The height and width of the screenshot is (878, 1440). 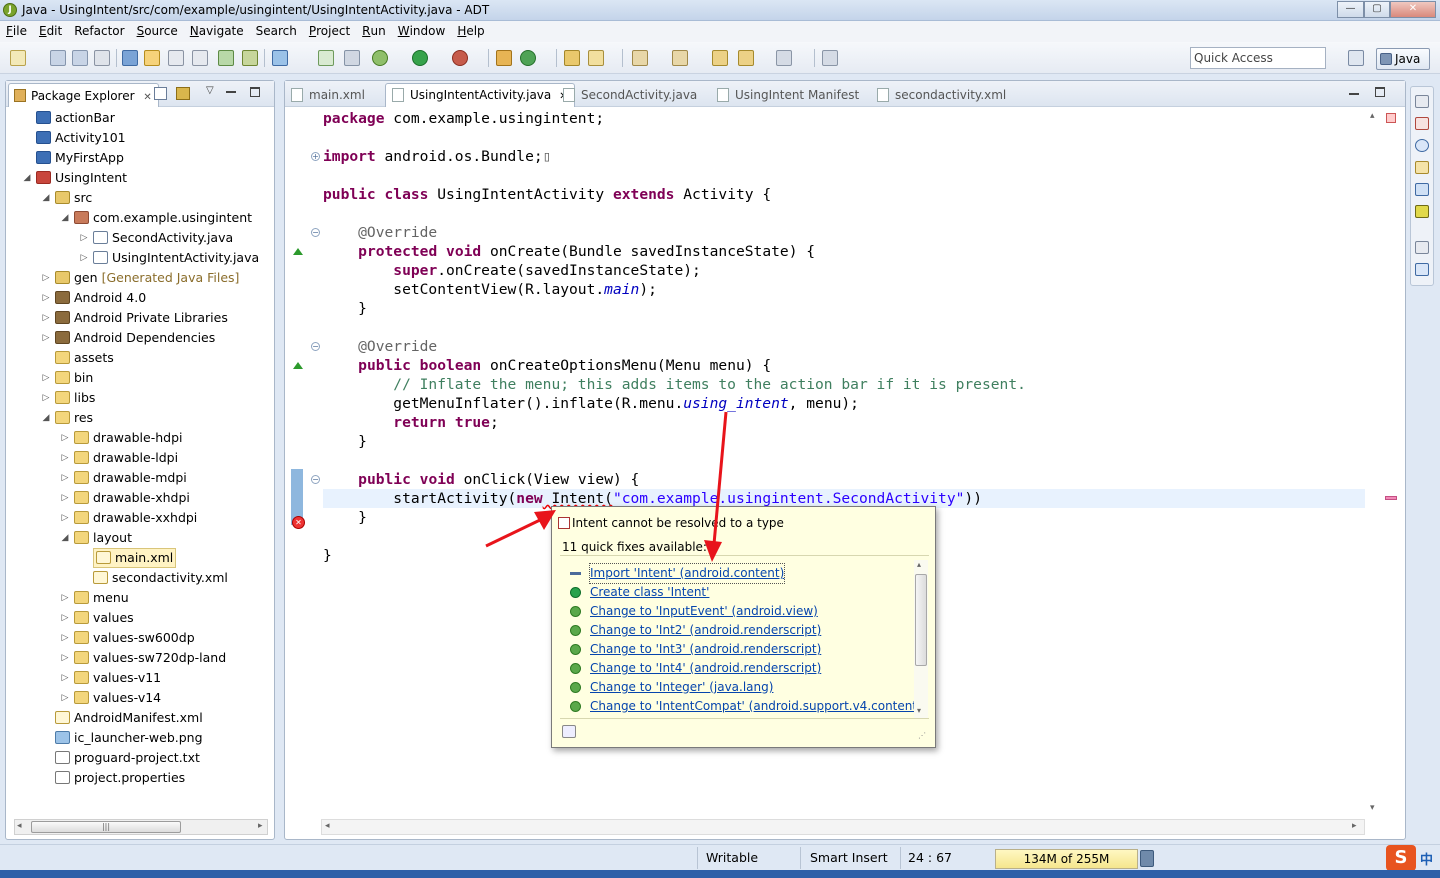 I want to click on scroll-right-icon: ▸, so click(x=1354, y=826).